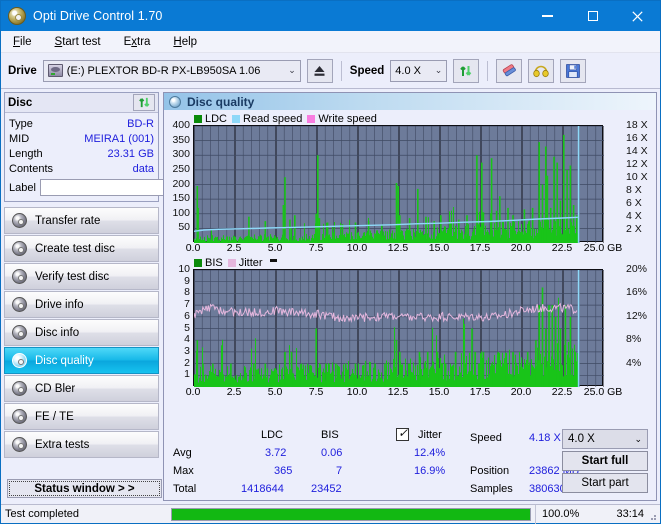  What do you see at coordinates (84, 488) in the screenshot?
I see `status-window-button: Status window > >` at bounding box center [84, 488].